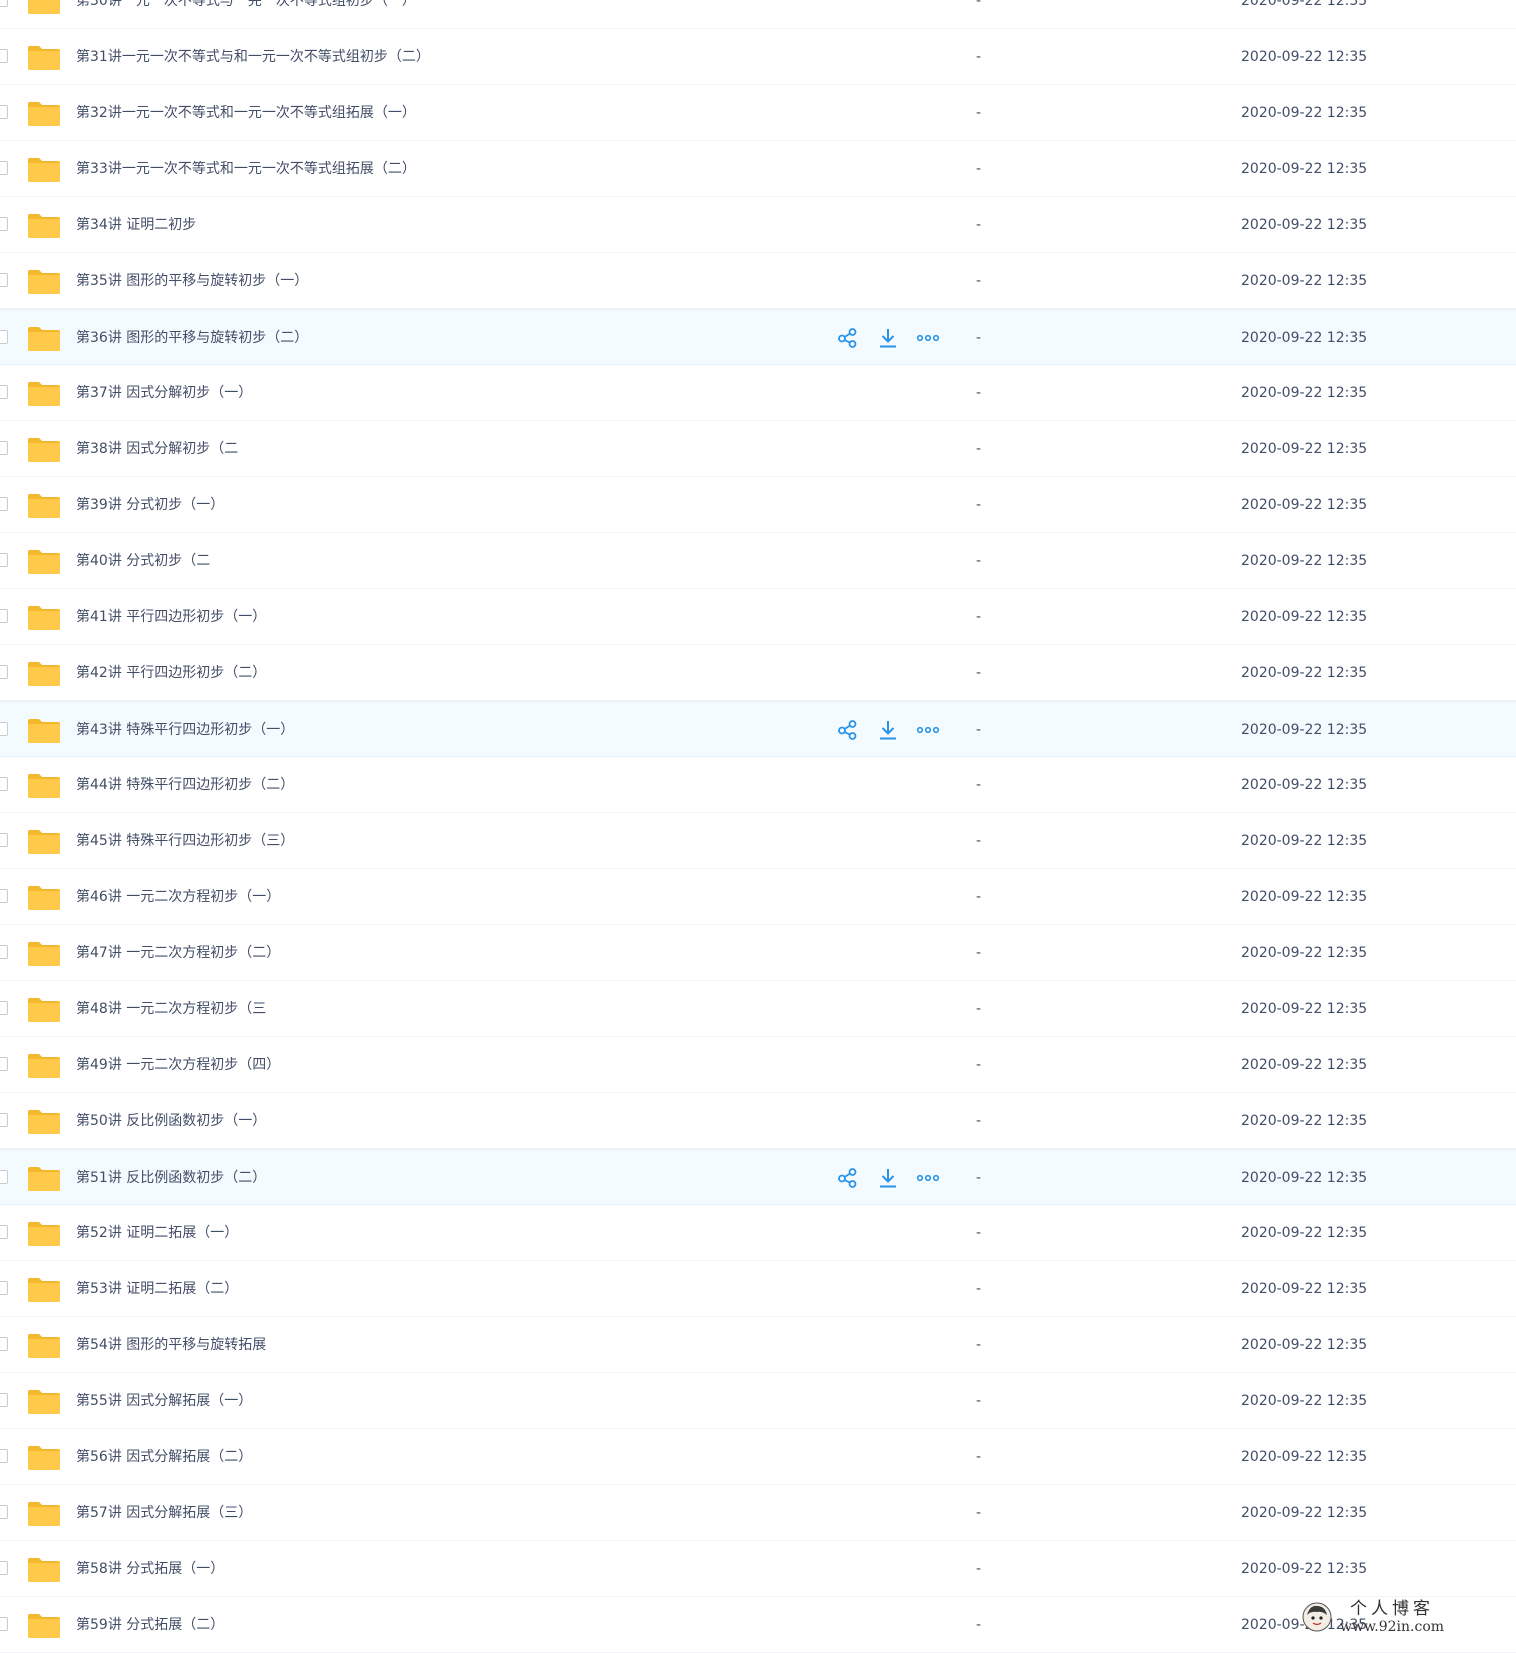  Describe the element at coordinates (758, 1457) in the screenshot. I see `file-row: 第56讲 因式分解拓展（二） - 2020-09-22 12:35` at that location.